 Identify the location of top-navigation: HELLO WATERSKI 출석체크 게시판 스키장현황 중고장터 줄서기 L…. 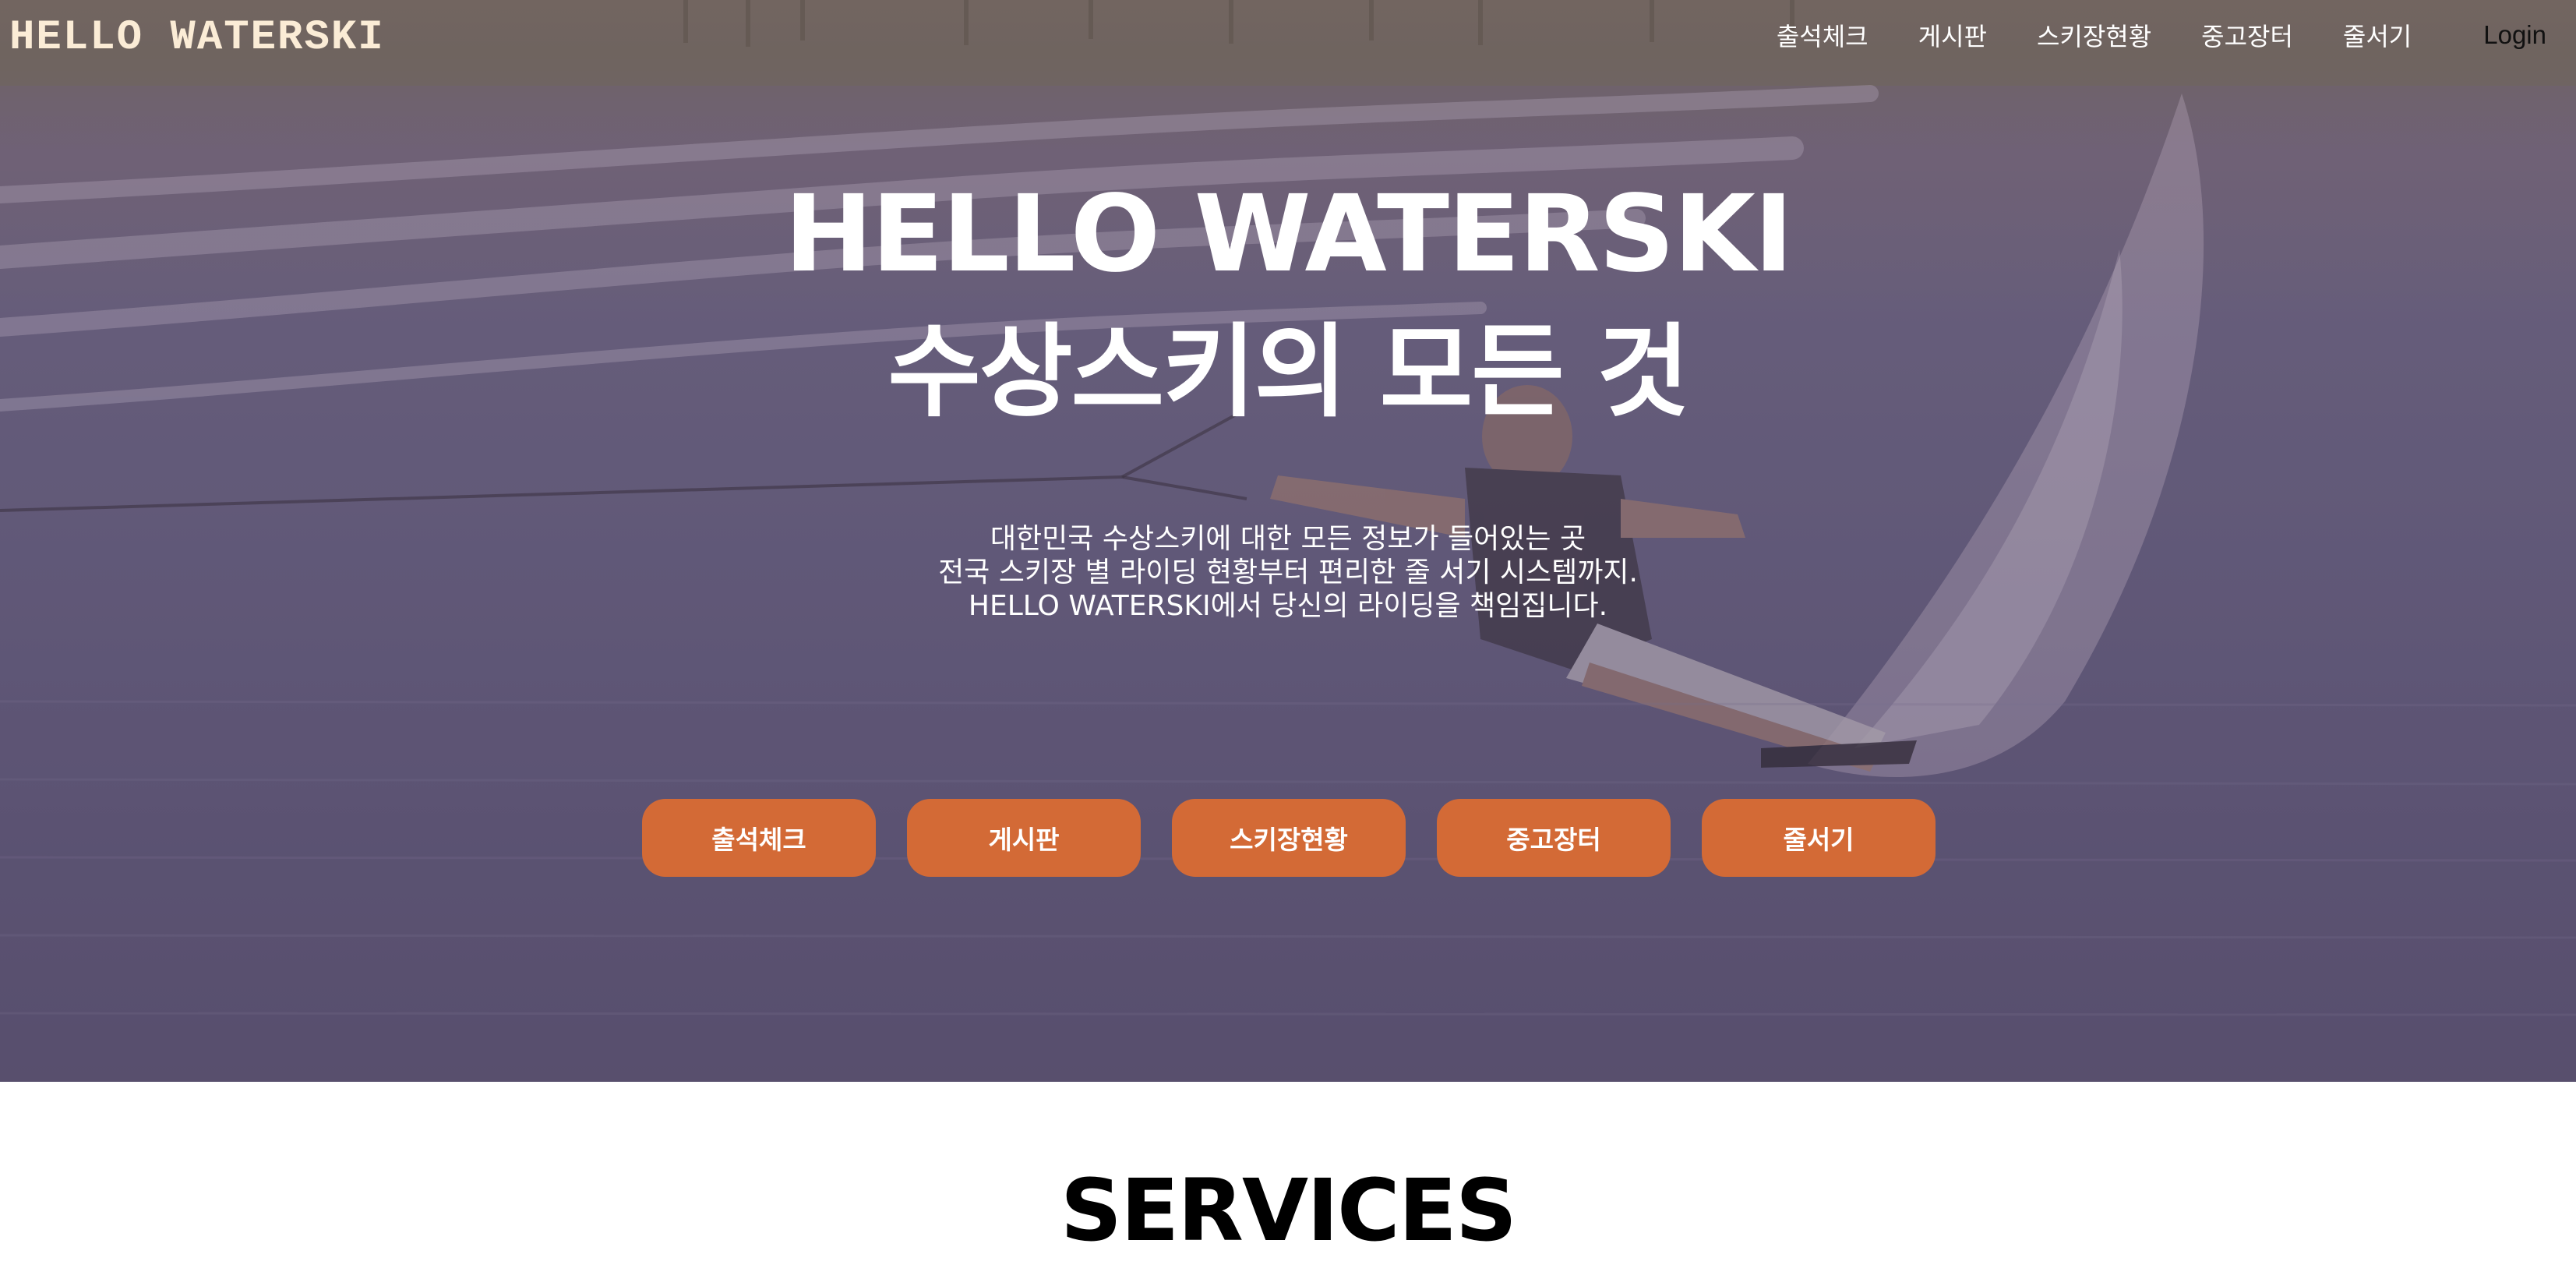
(1288, 37).